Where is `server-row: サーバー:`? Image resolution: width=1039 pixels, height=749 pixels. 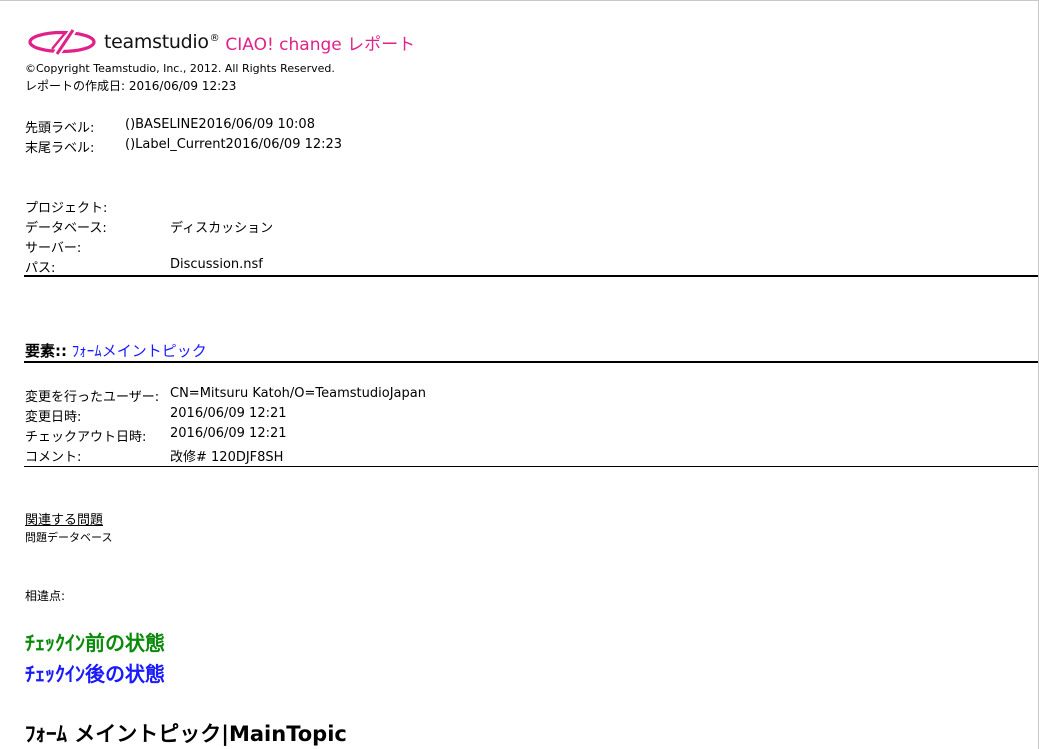
server-row: サーバー: is located at coordinates (97, 246).